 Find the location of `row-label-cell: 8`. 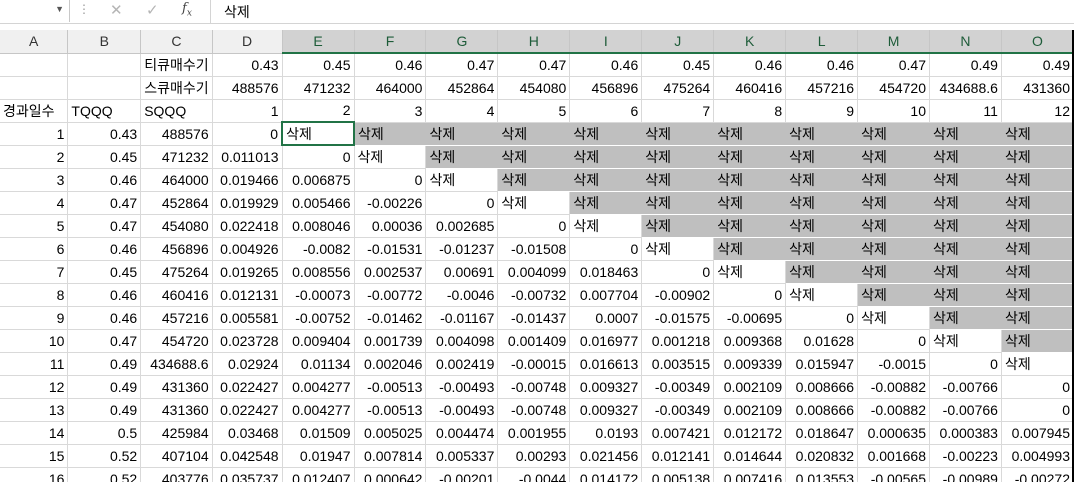

row-label-cell: 8 is located at coordinates (34, 295).